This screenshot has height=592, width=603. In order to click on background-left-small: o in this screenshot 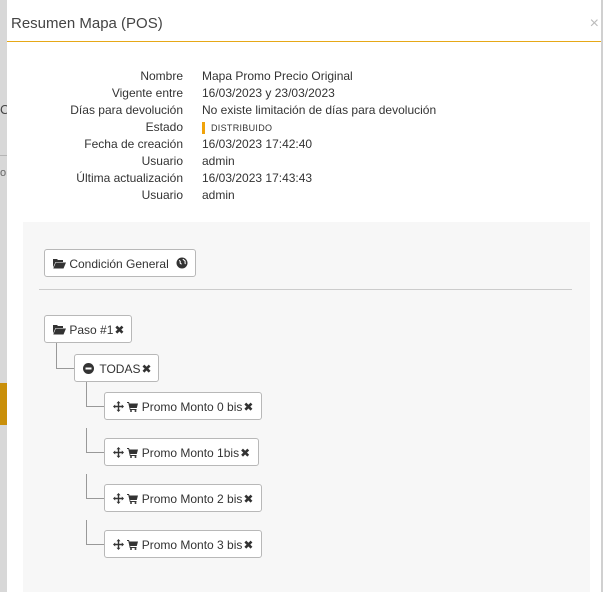, I will do `click(3, 173)`.